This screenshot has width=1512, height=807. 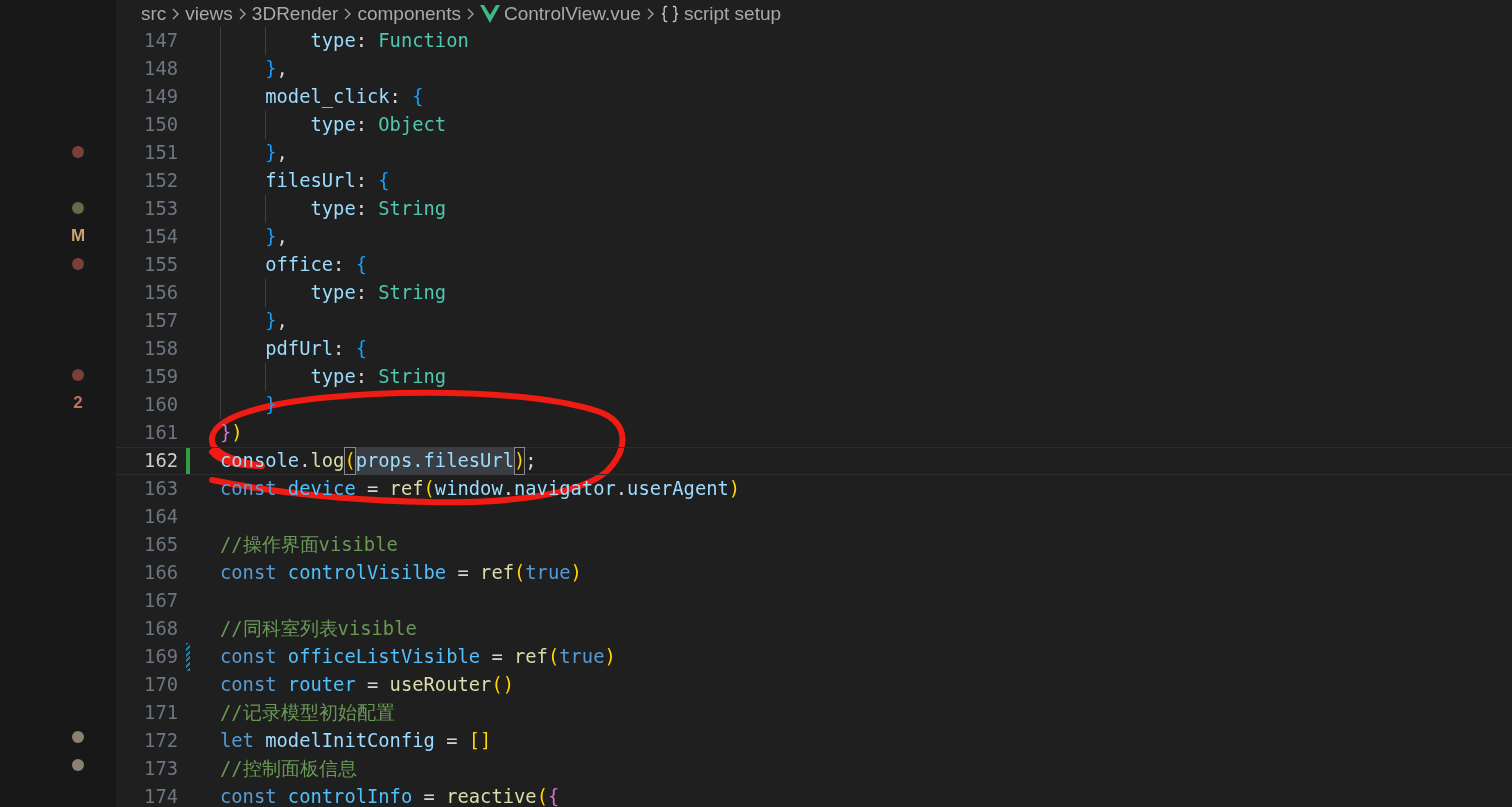 What do you see at coordinates (160, 320) in the screenshot?
I see `line-number: 157` at bounding box center [160, 320].